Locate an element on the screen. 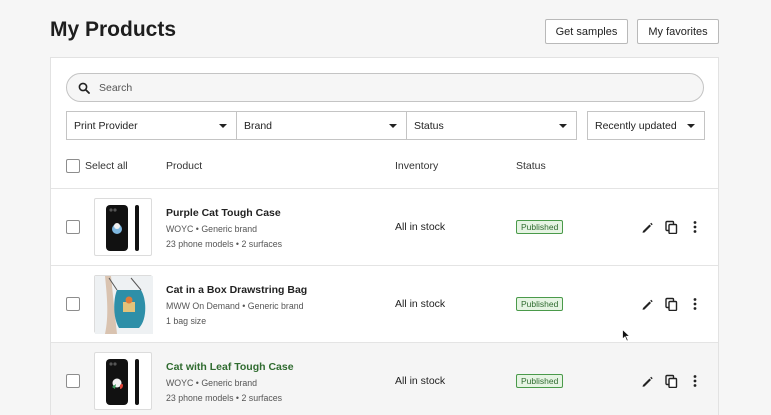 The width and height of the screenshot is (771, 415). sort-dropdown: Recently updated is located at coordinates (646, 125).